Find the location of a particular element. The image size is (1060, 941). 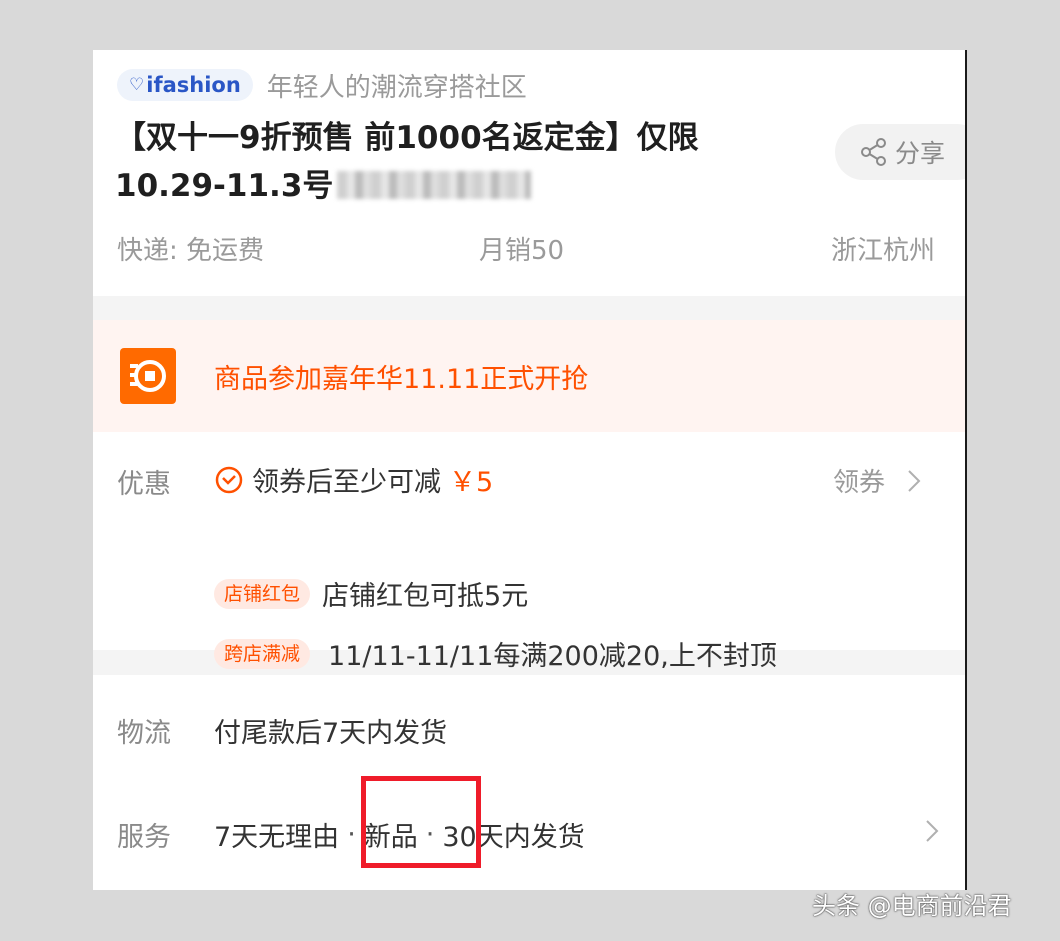

product-title: 【双十一9折预售 前1000名返定金】仅限 10.29-11.3号 is located at coordinates (460, 162).